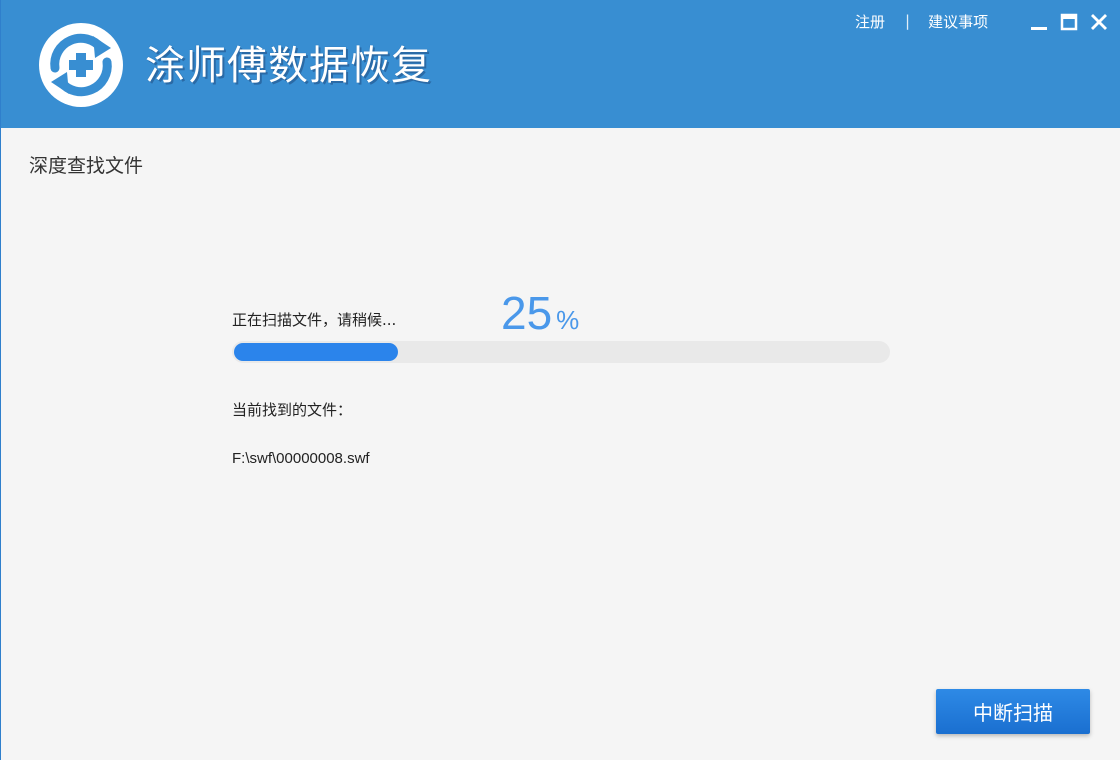 This screenshot has height=760, width=1120. Describe the element at coordinates (568, 320) in the screenshot. I see `percent-sign: %` at that location.